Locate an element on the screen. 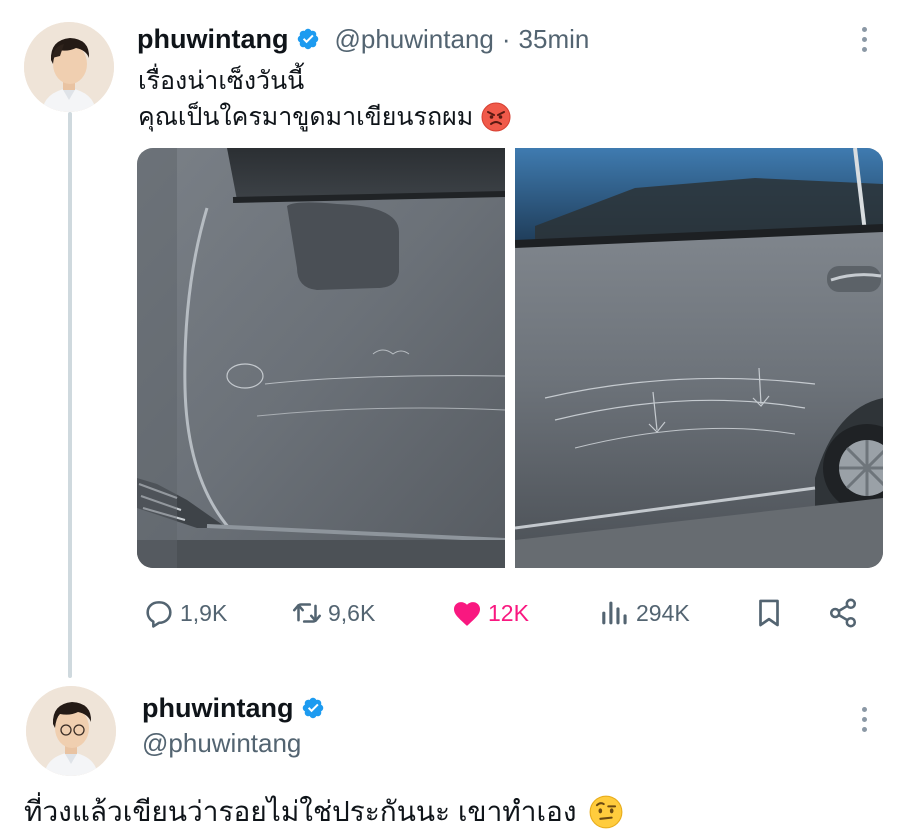 The width and height of the screenshot is (908, 840). retweet-icon is located at coordinates (307, 613).